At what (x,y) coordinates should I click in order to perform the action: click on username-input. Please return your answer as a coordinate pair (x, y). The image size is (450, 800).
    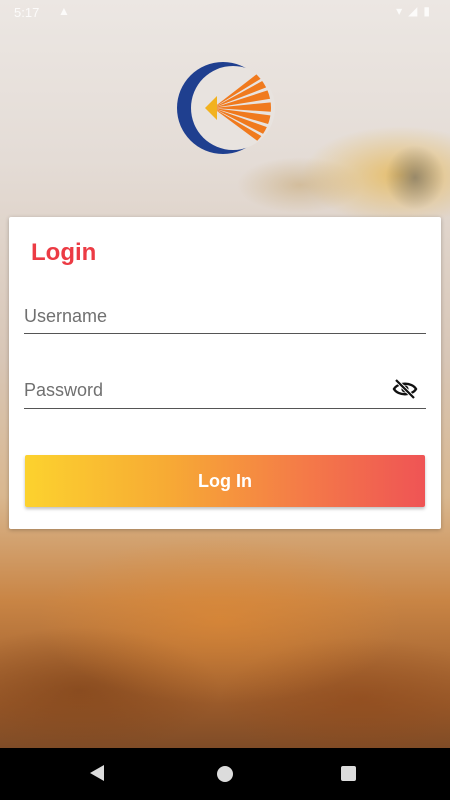
    Looking at the image, I should click on (225, 316).